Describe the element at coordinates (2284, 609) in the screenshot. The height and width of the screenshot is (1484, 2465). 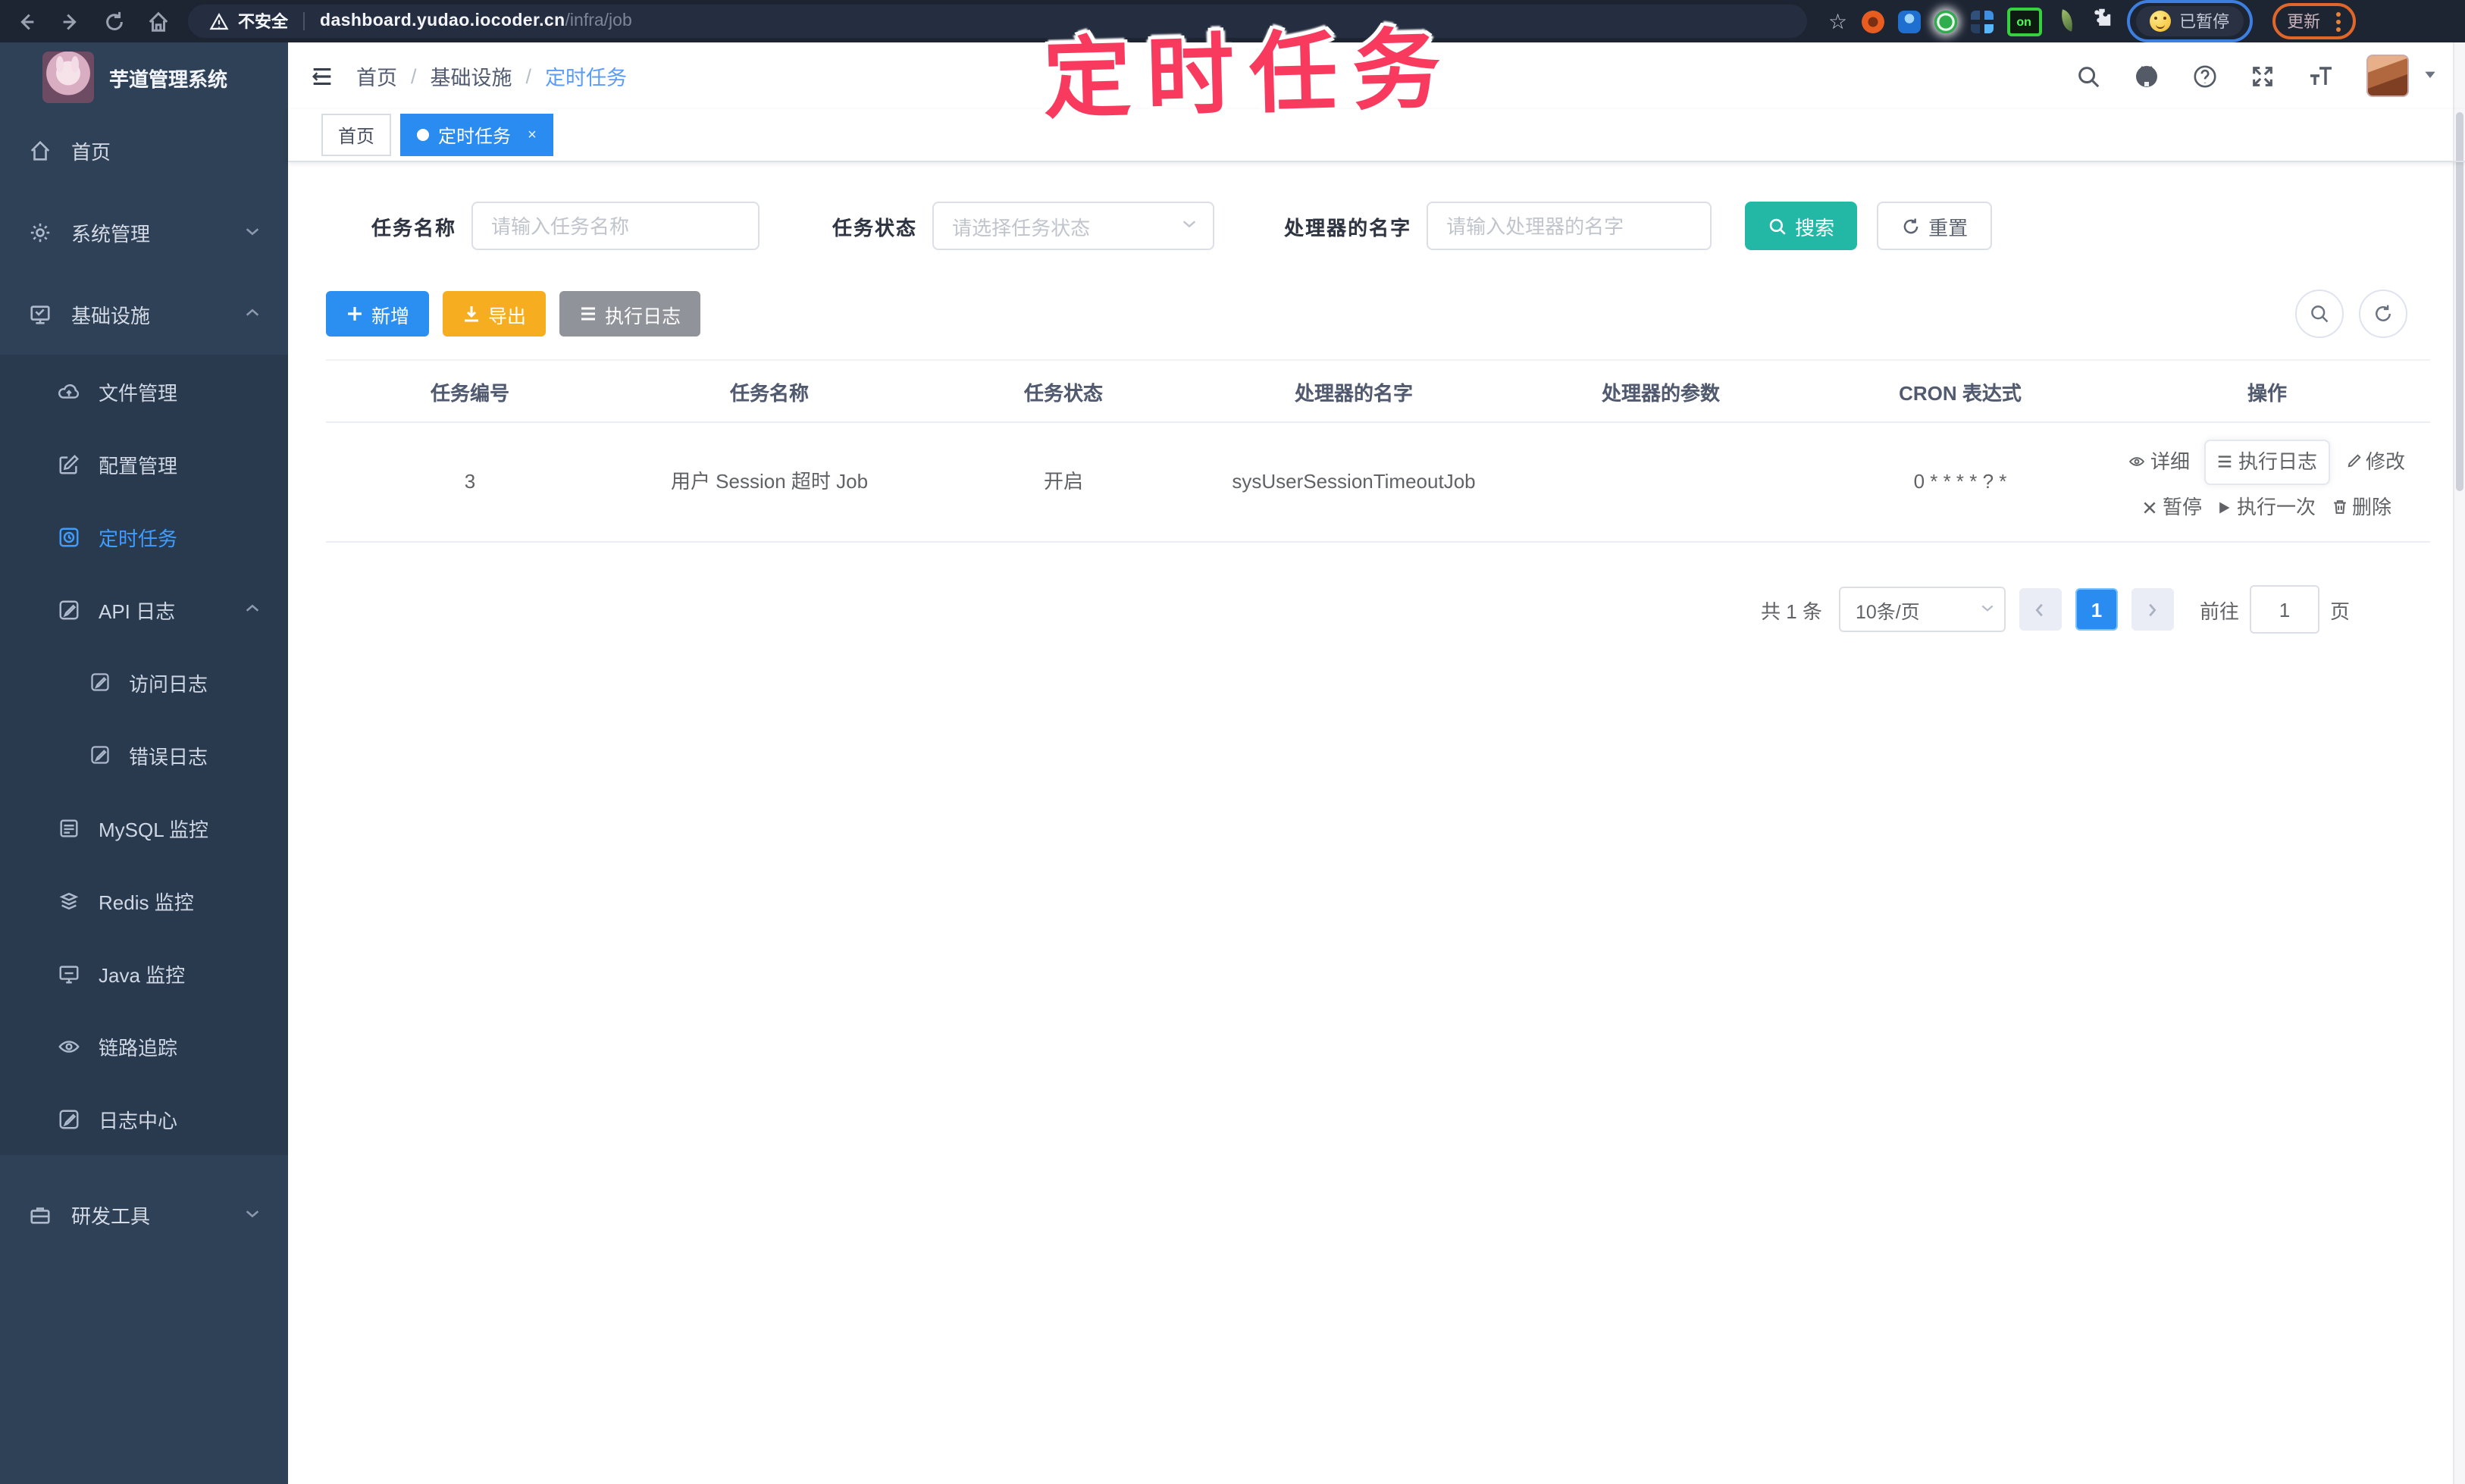
I see `goto-page-input` at that location.